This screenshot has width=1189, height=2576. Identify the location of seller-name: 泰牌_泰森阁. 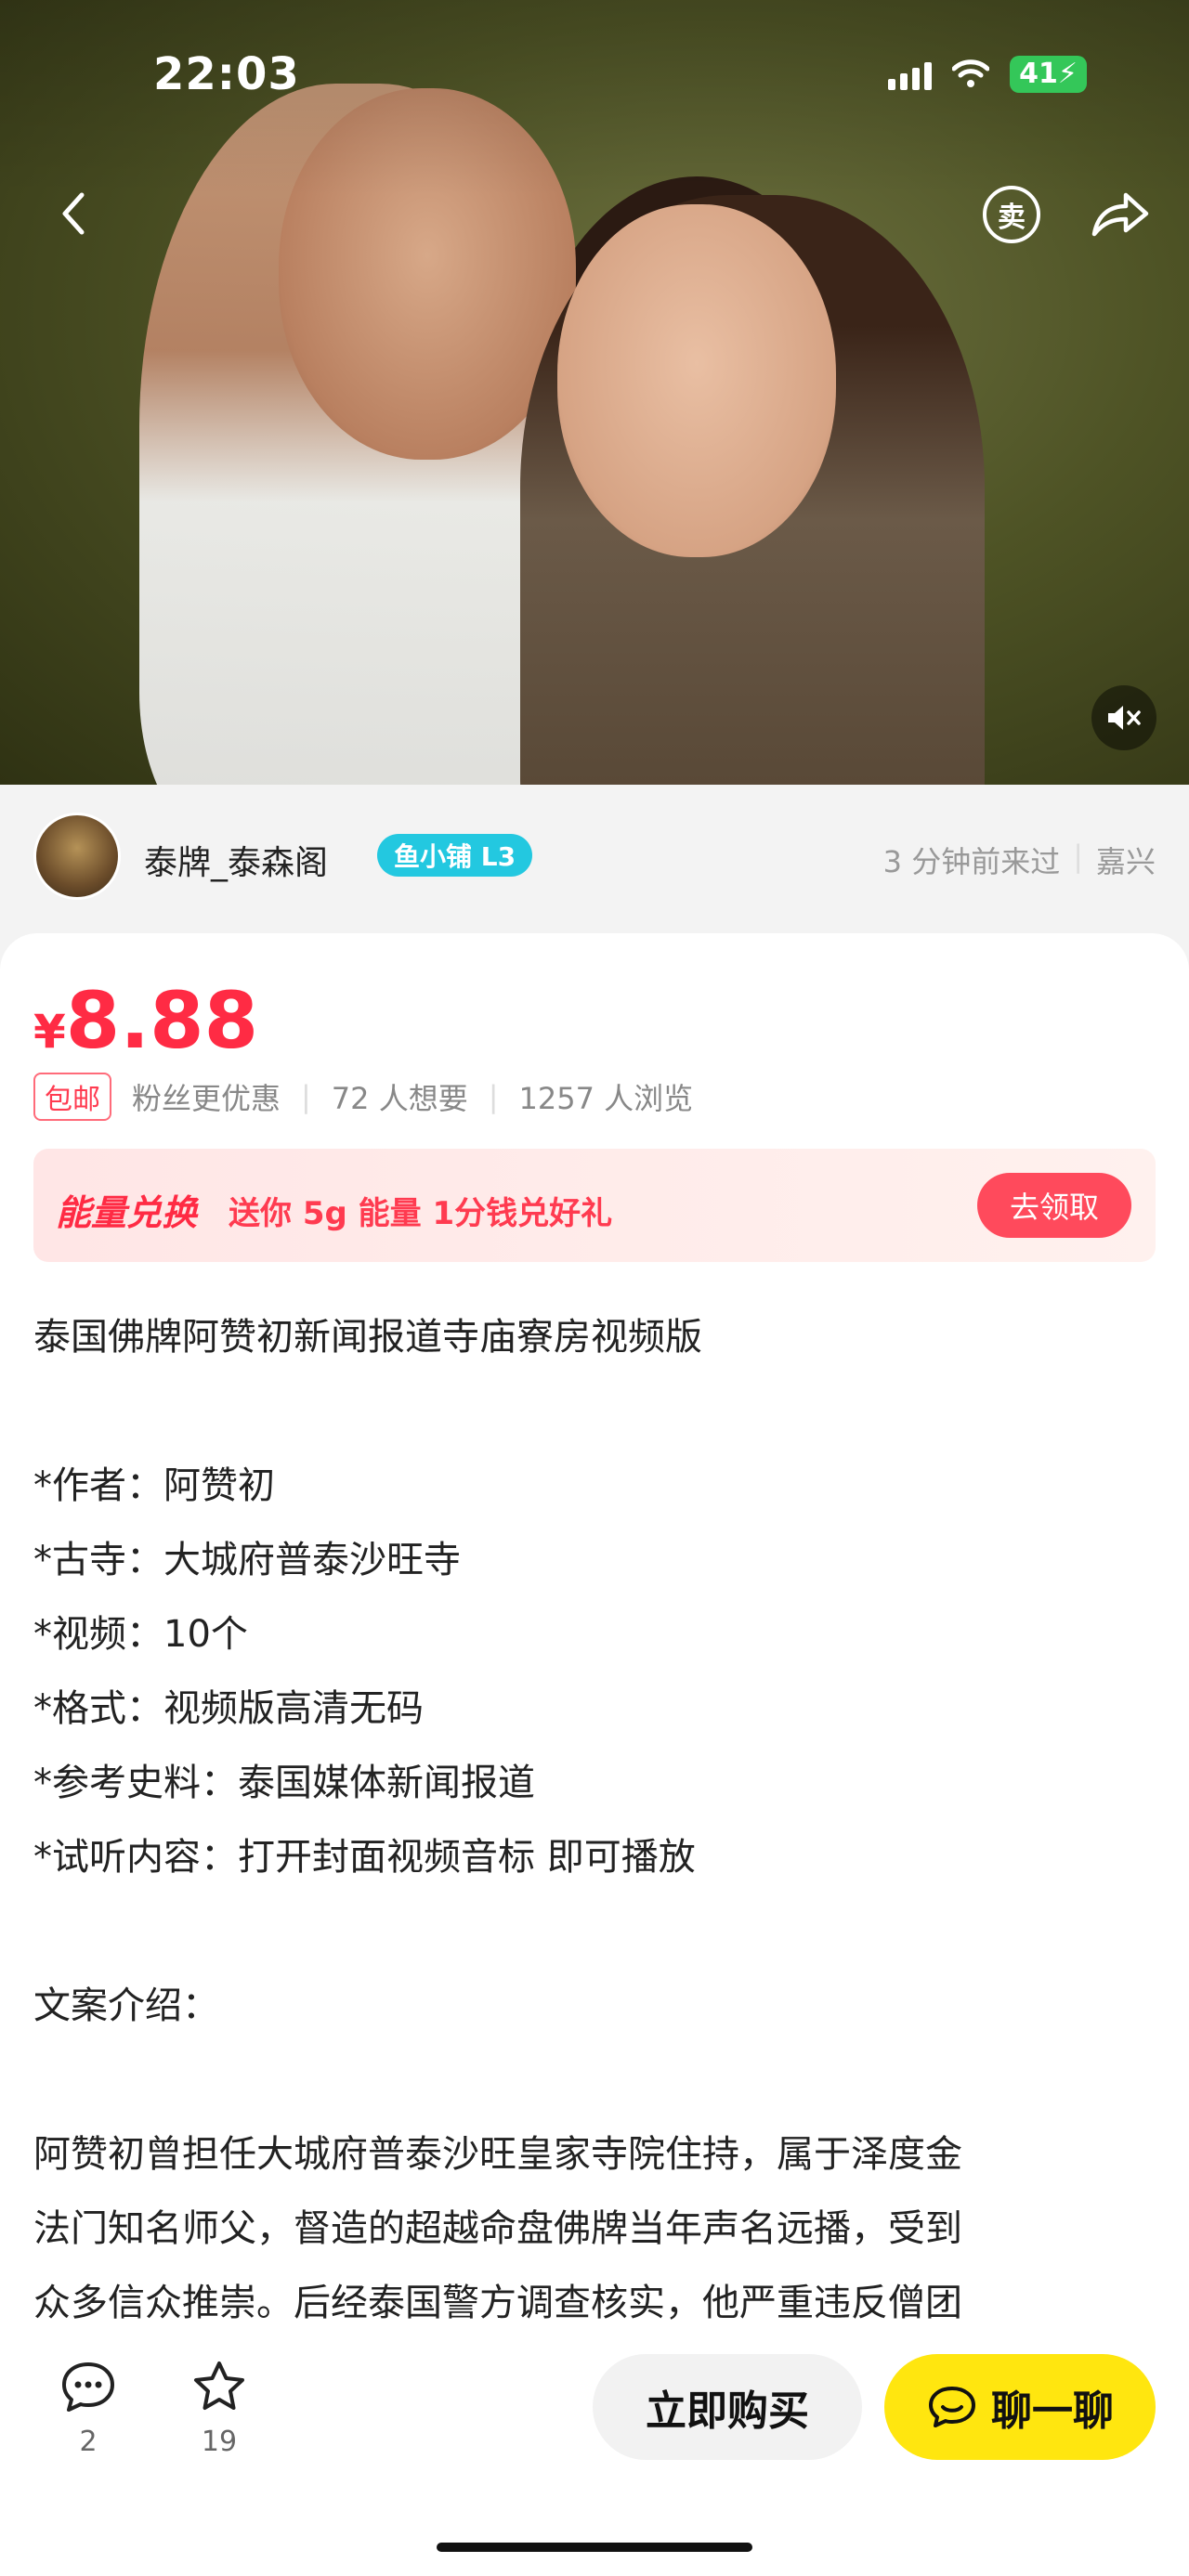
(236, 860).